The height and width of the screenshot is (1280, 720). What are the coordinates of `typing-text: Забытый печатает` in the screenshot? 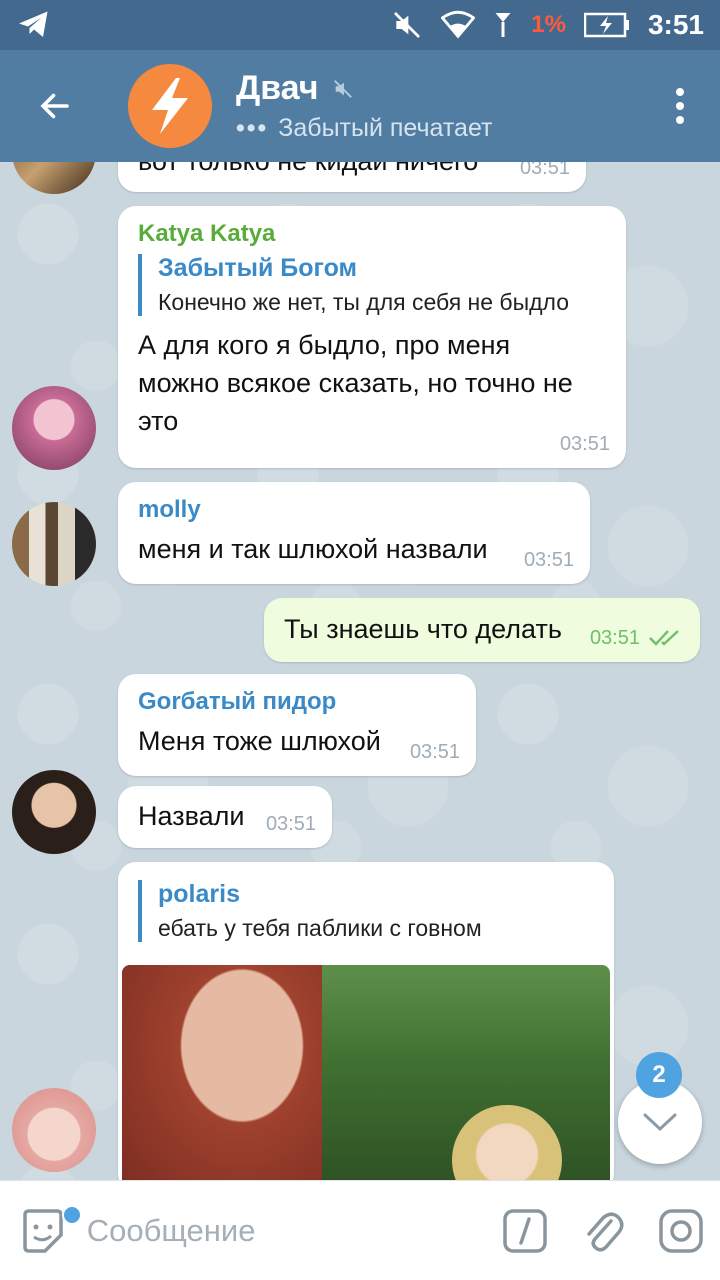 It's located at (385, 128).